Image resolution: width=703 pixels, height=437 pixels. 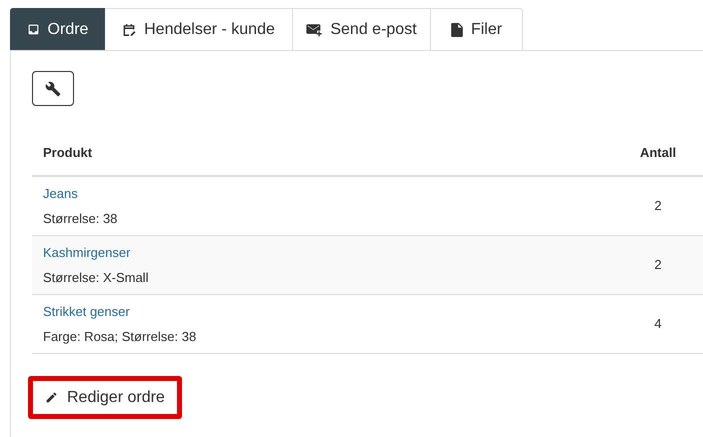 I want to click on product-details: Størrelse: 38, so click(x=80, y=219).